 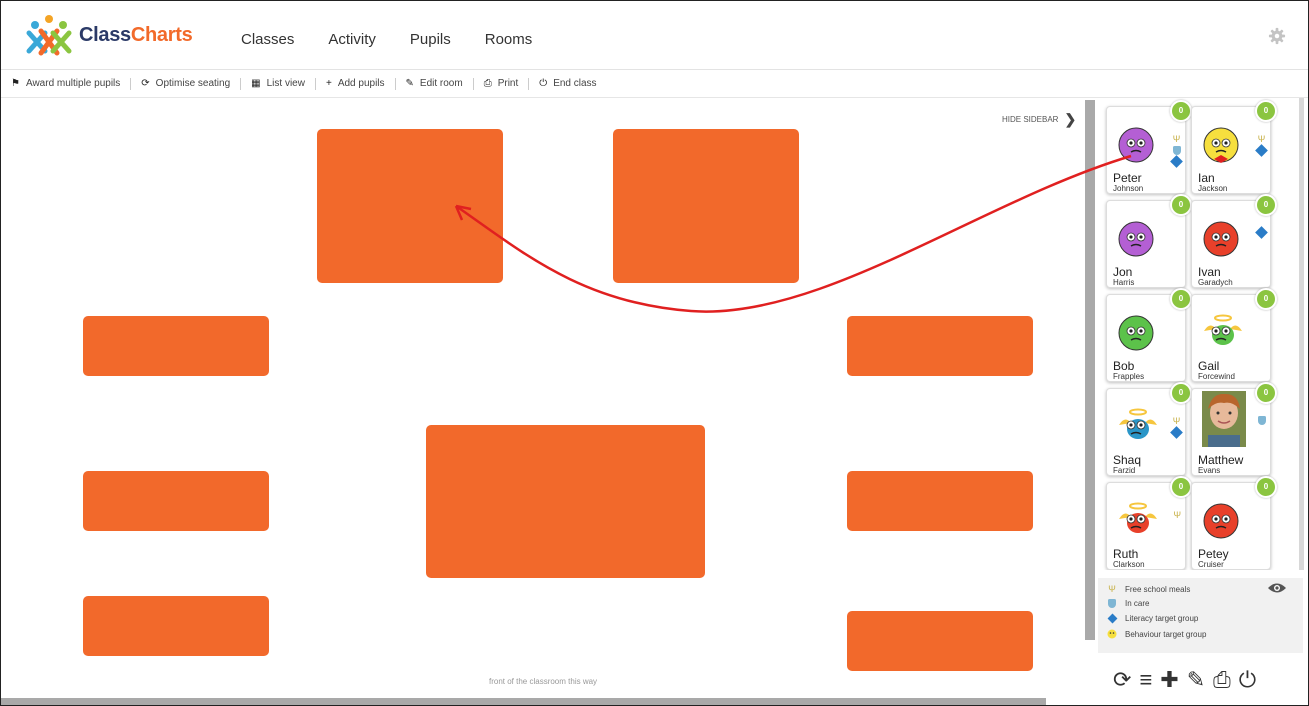 I want to click on plus-icon: +, so click(x=328, y=83).